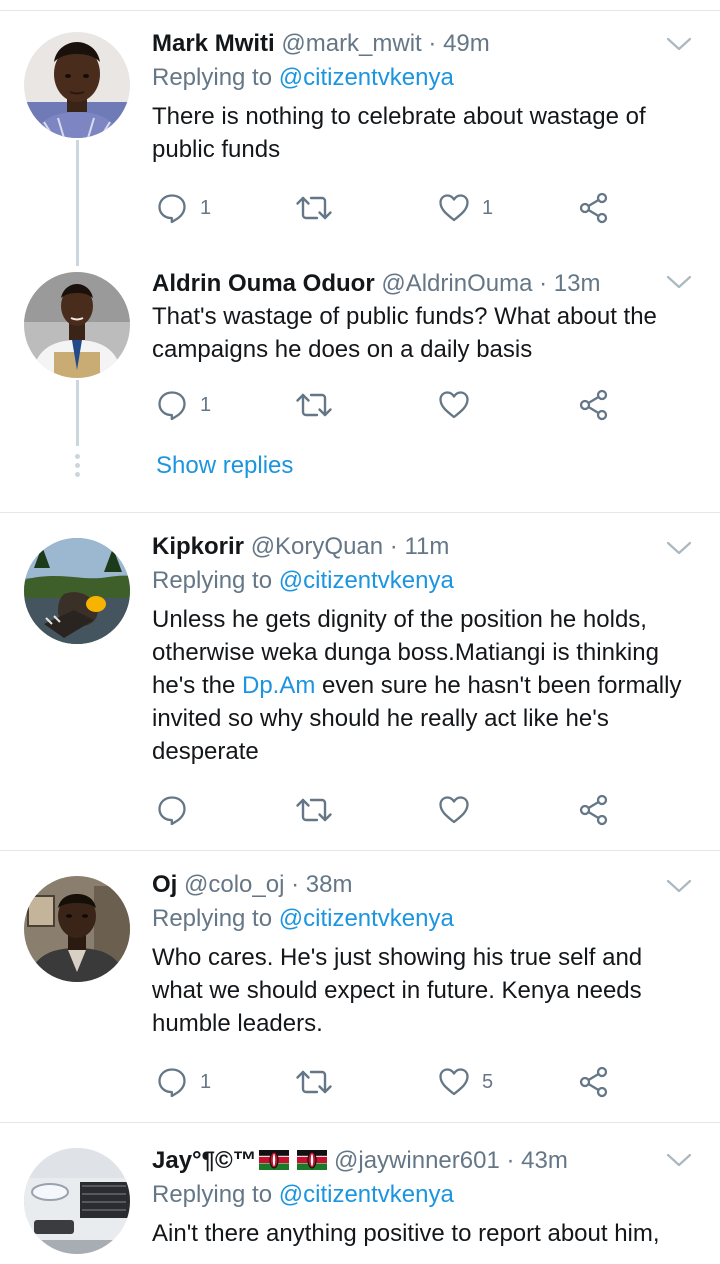  What do you see at coordinates (488, 1081) in the screenshot?
I see `like-count: 5` at bounding box center [488, 1081].